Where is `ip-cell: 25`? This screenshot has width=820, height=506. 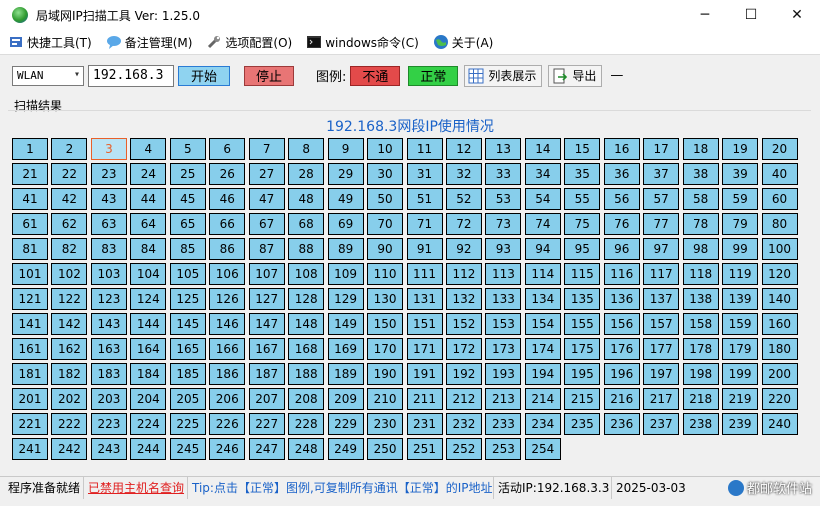 ip-cell: 25 is located at coordinates (187, 174).